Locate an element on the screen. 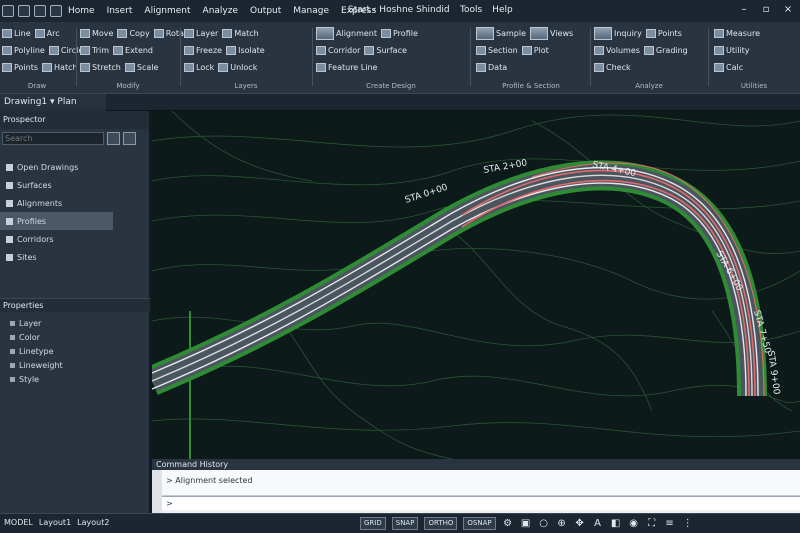  calc-button: Calc is located at coordinates (728, 67).